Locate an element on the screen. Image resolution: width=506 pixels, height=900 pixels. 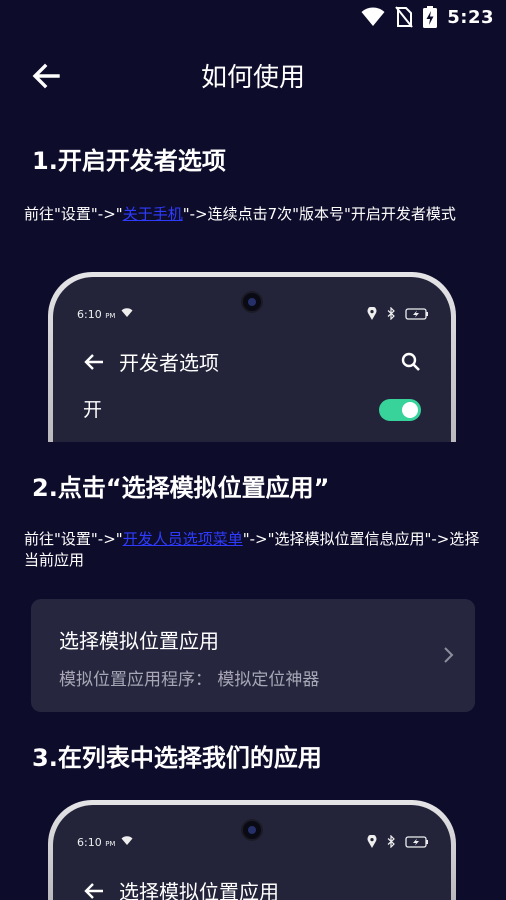
phone-screen-title: 开发者选项 is located at coordinates (169, 363).